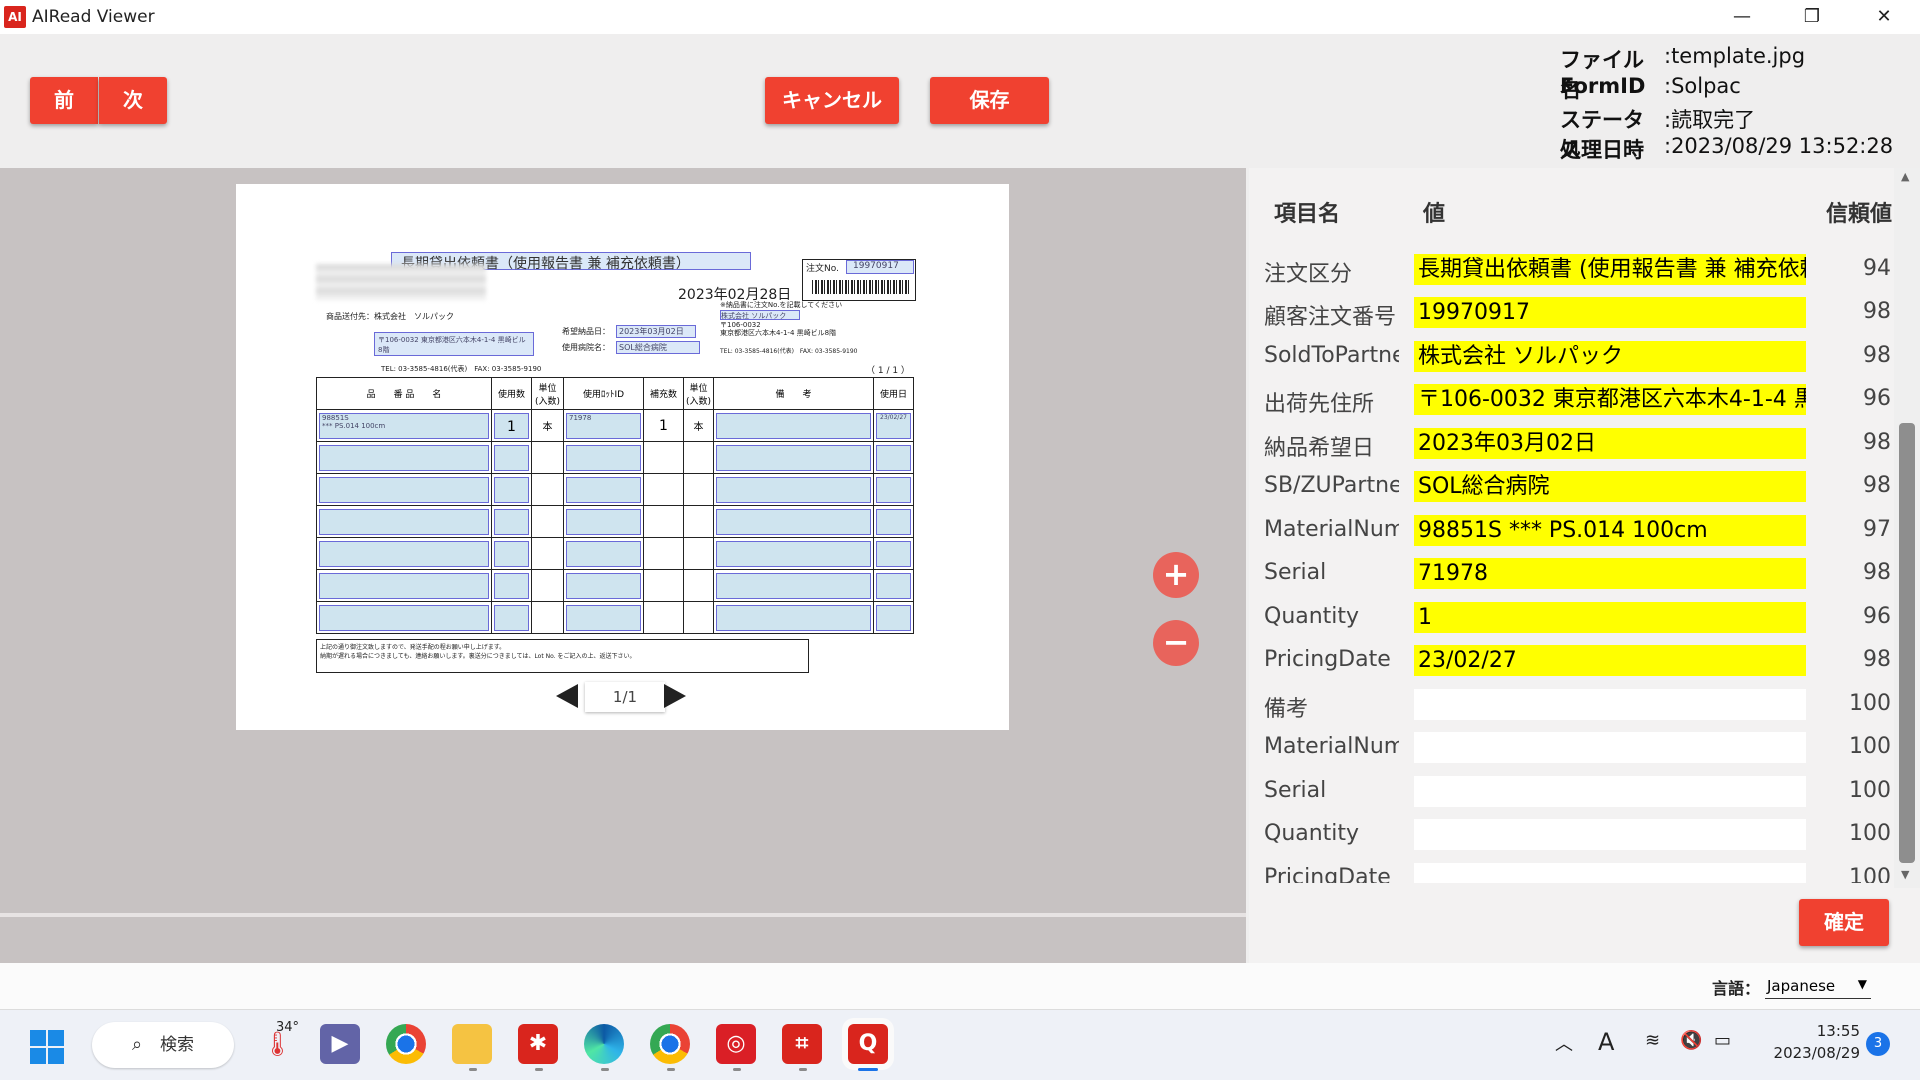  Describe the element at coordinates (989, 100) in the screenshot. I see `save-button: 保存` at that location.